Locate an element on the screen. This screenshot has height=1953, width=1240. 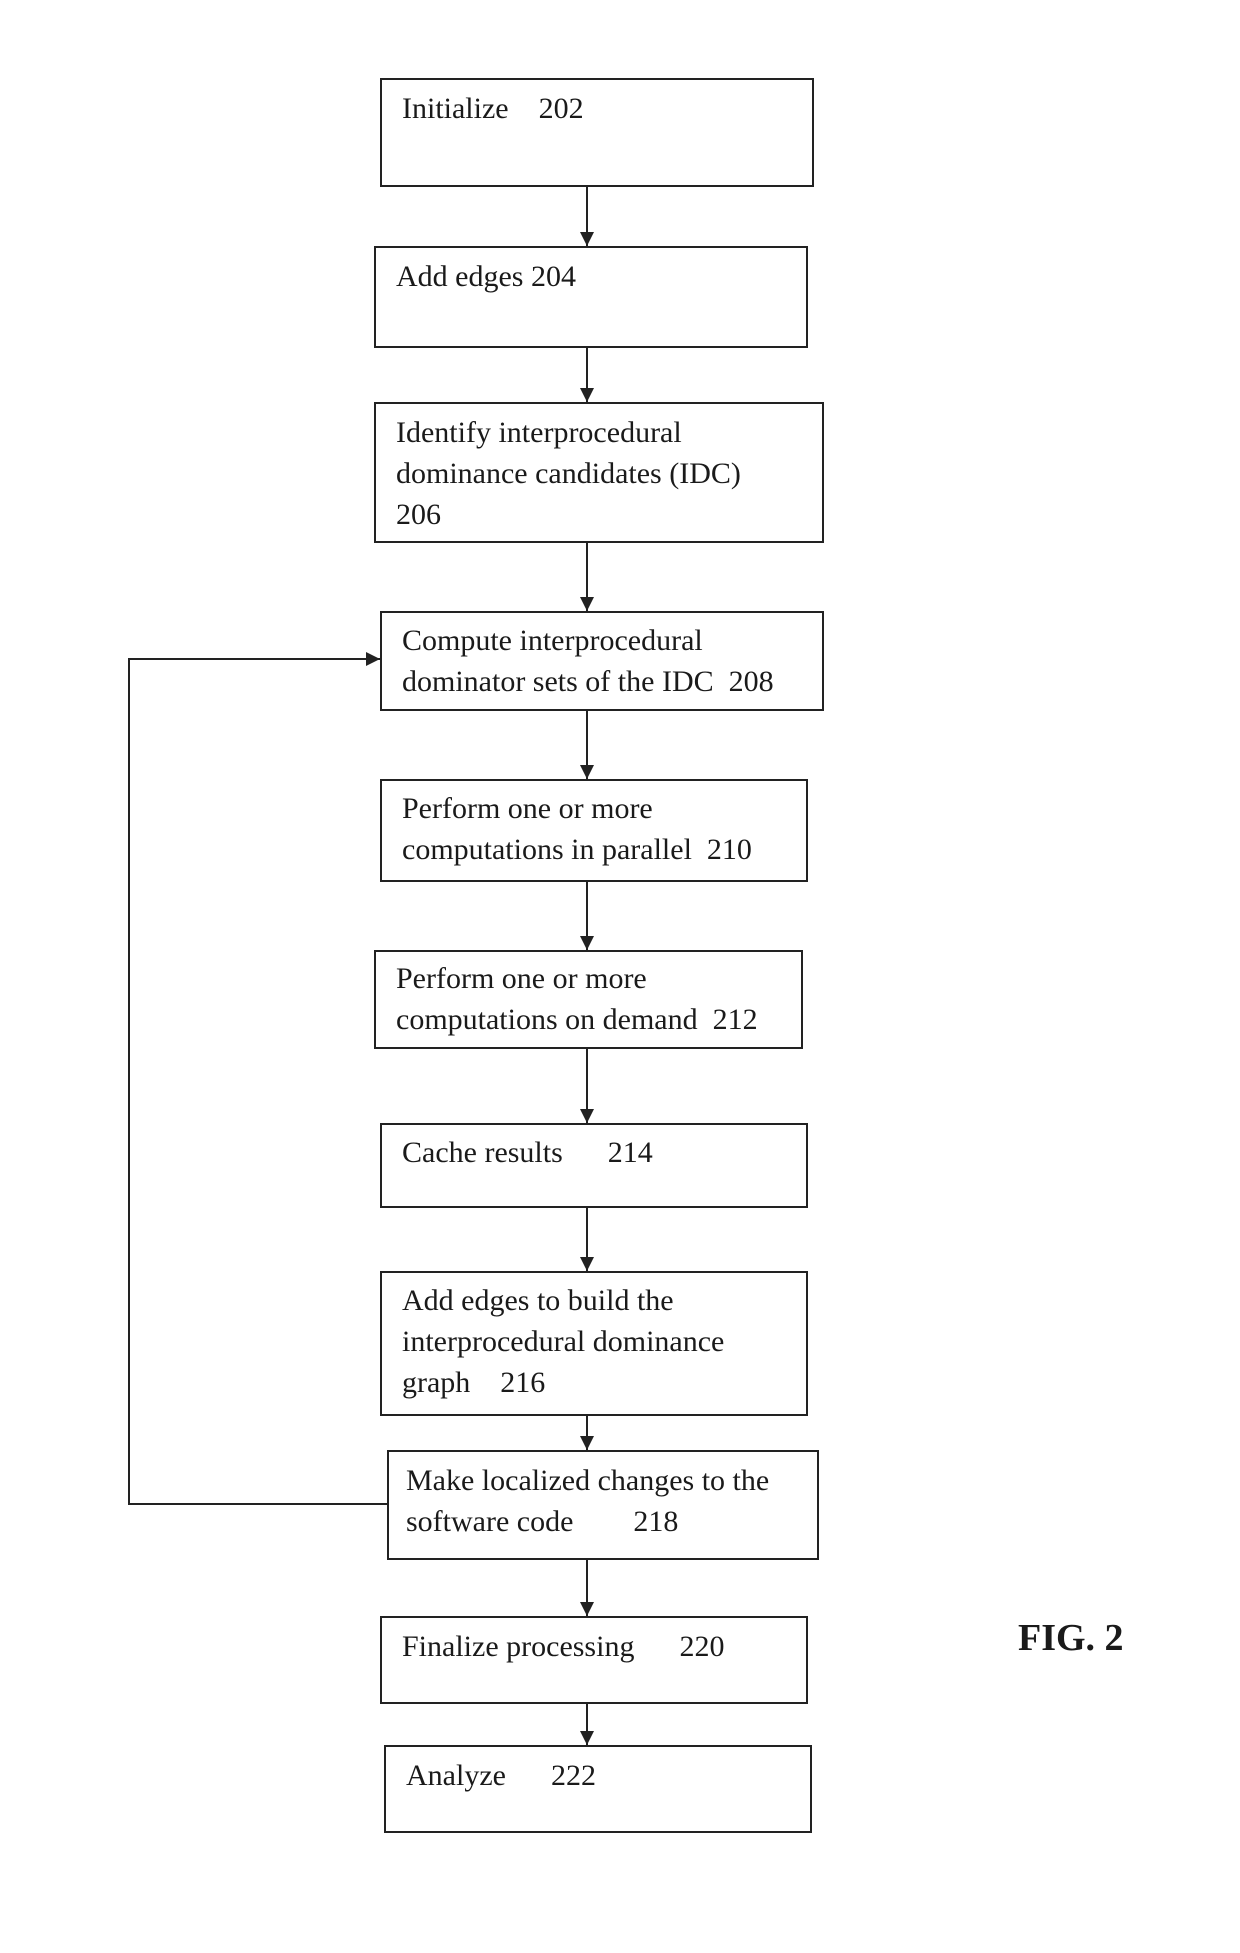
step-label-line: Add edges 204 is located at coordinates (486, 276).